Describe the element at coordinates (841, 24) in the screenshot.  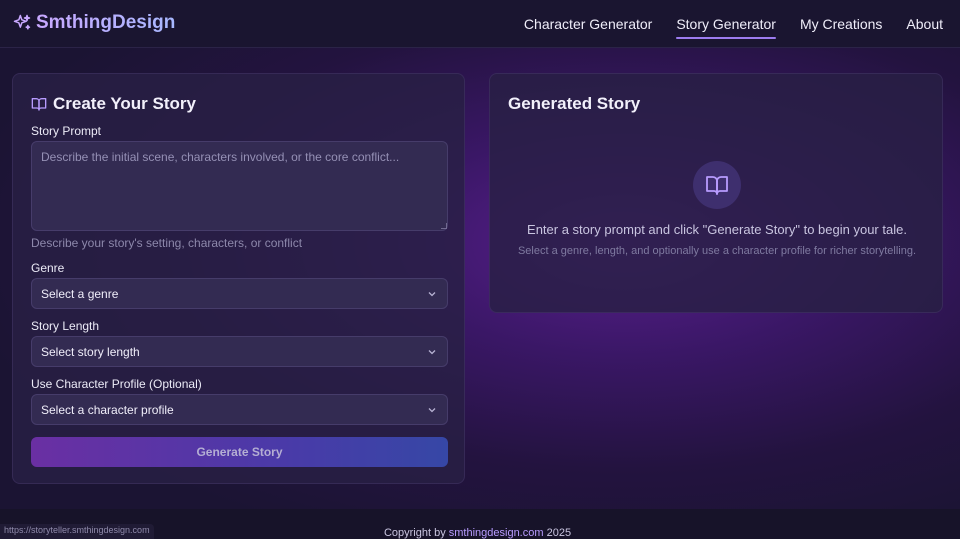
I see `nav-my-creations: My Creations` at that location.